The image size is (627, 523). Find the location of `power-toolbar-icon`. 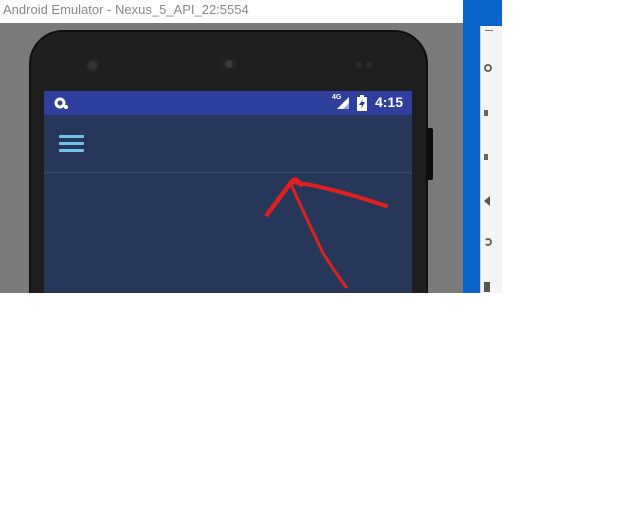

power-toolbar-icon is located at coordinates (488, 68).